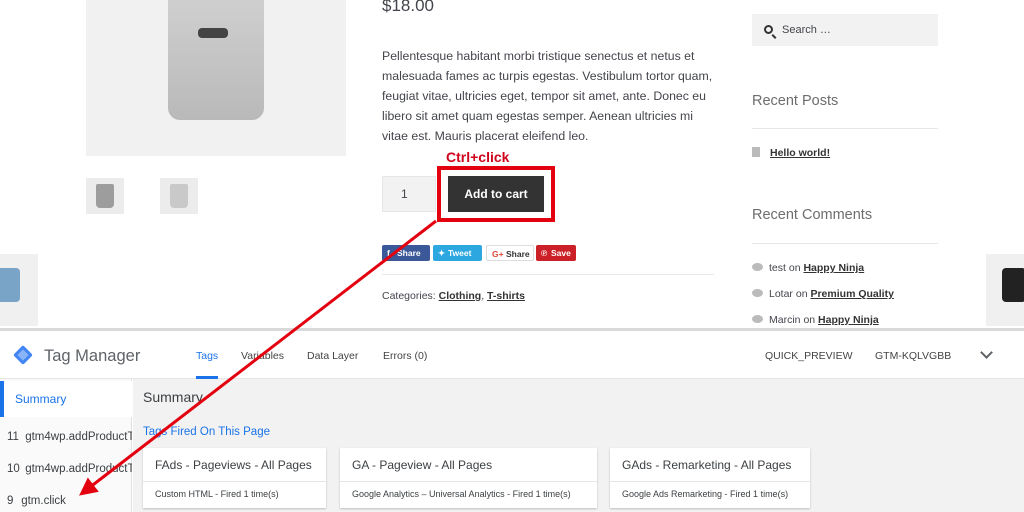 The image size is (1024, 512). I want to click on recent-comment-item: test on Happy Ninja, so click(808, 268).